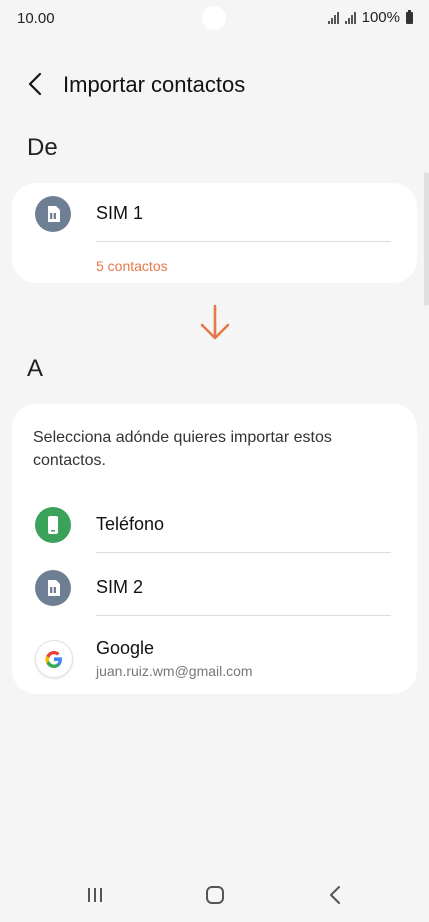 This screenshot has height=922, width=429. I want to click on navigation-bar, so click(214, 894).